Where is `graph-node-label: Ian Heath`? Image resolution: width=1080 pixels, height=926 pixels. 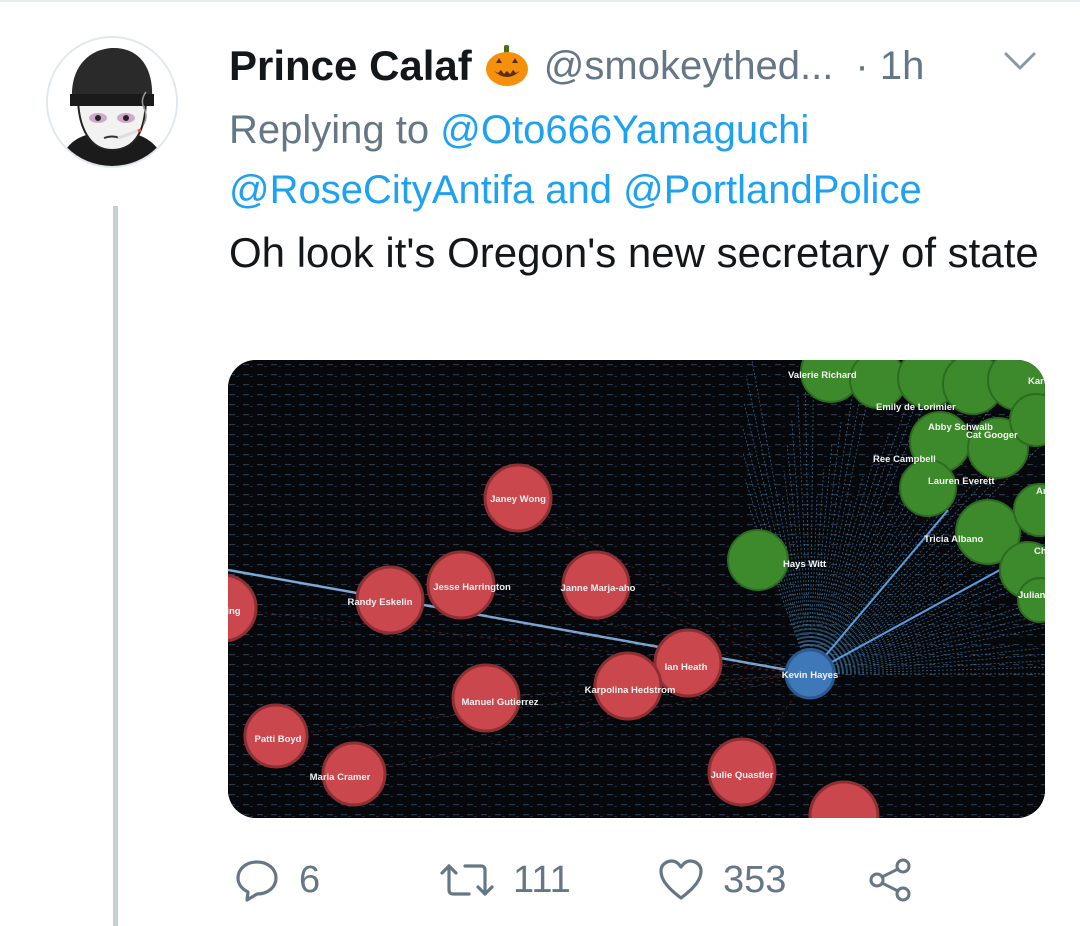
graph-node-label: Ian Heath is located at coordinates (686, 667).